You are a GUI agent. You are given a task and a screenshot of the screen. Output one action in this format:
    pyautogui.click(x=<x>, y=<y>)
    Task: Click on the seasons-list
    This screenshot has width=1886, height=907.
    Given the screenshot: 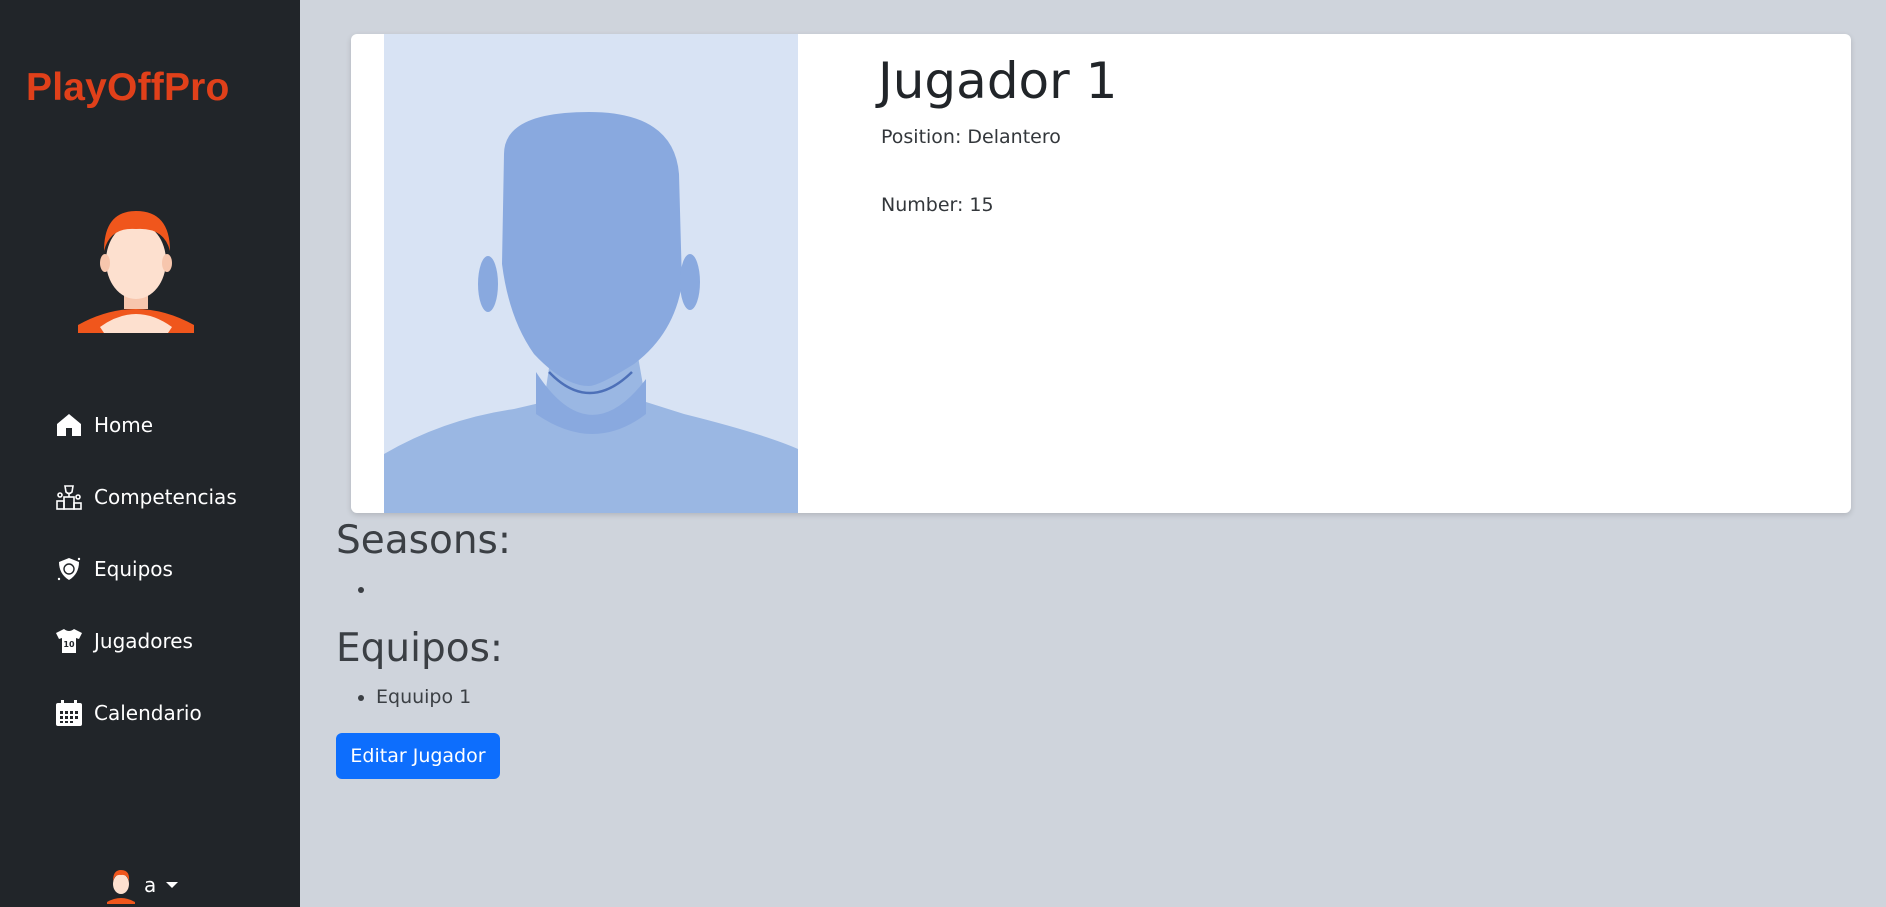 What is the action you would take?
    pyautogui.click(x=365, y=589)
    